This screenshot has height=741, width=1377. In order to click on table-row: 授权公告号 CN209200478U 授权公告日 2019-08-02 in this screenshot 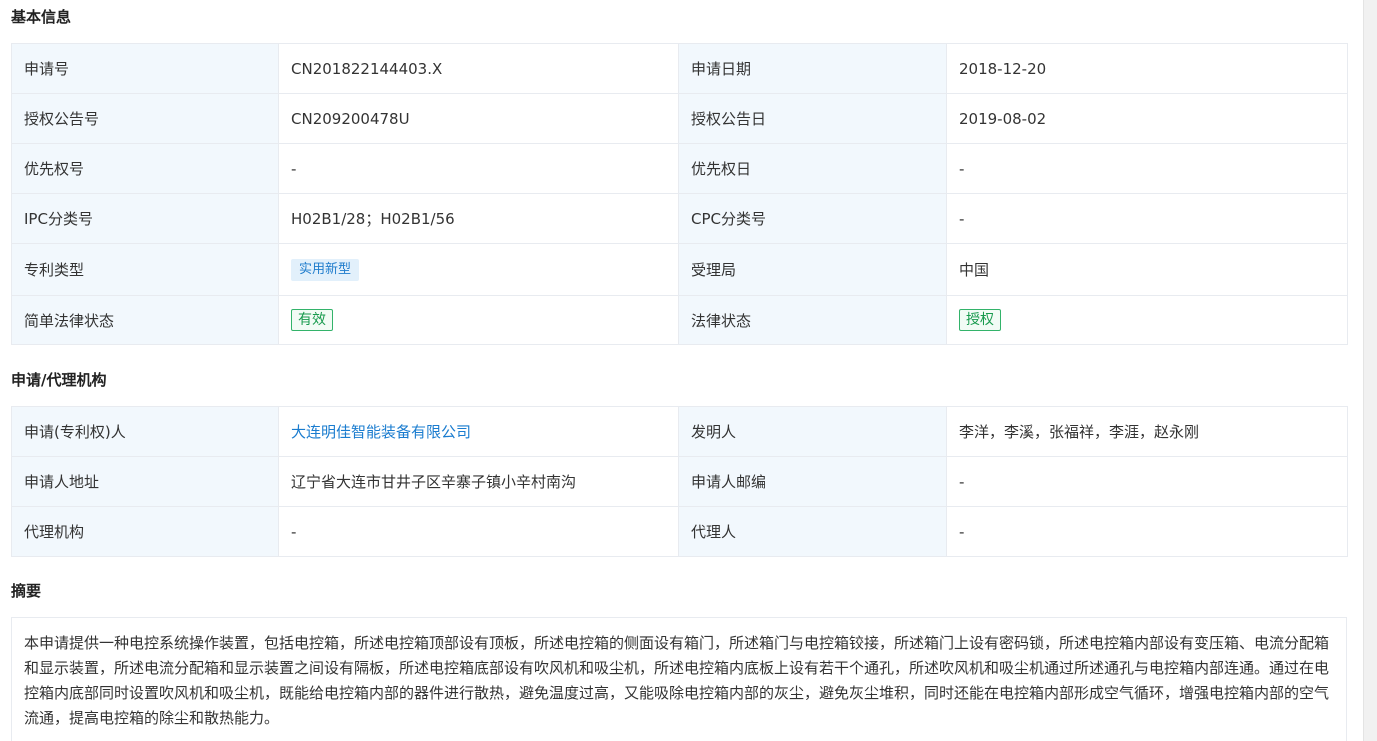, I will do `click(679, 118)`.